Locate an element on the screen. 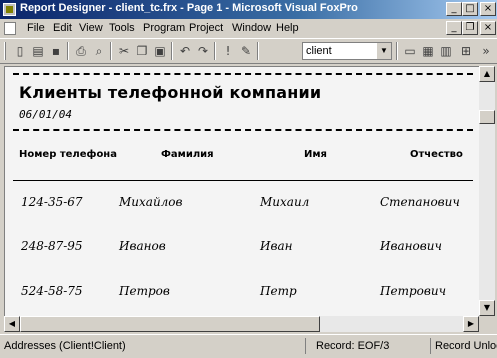 This screenshot has height=358, width=497. cell-phone: 124-35-67 is located at coordinates (52, 202).